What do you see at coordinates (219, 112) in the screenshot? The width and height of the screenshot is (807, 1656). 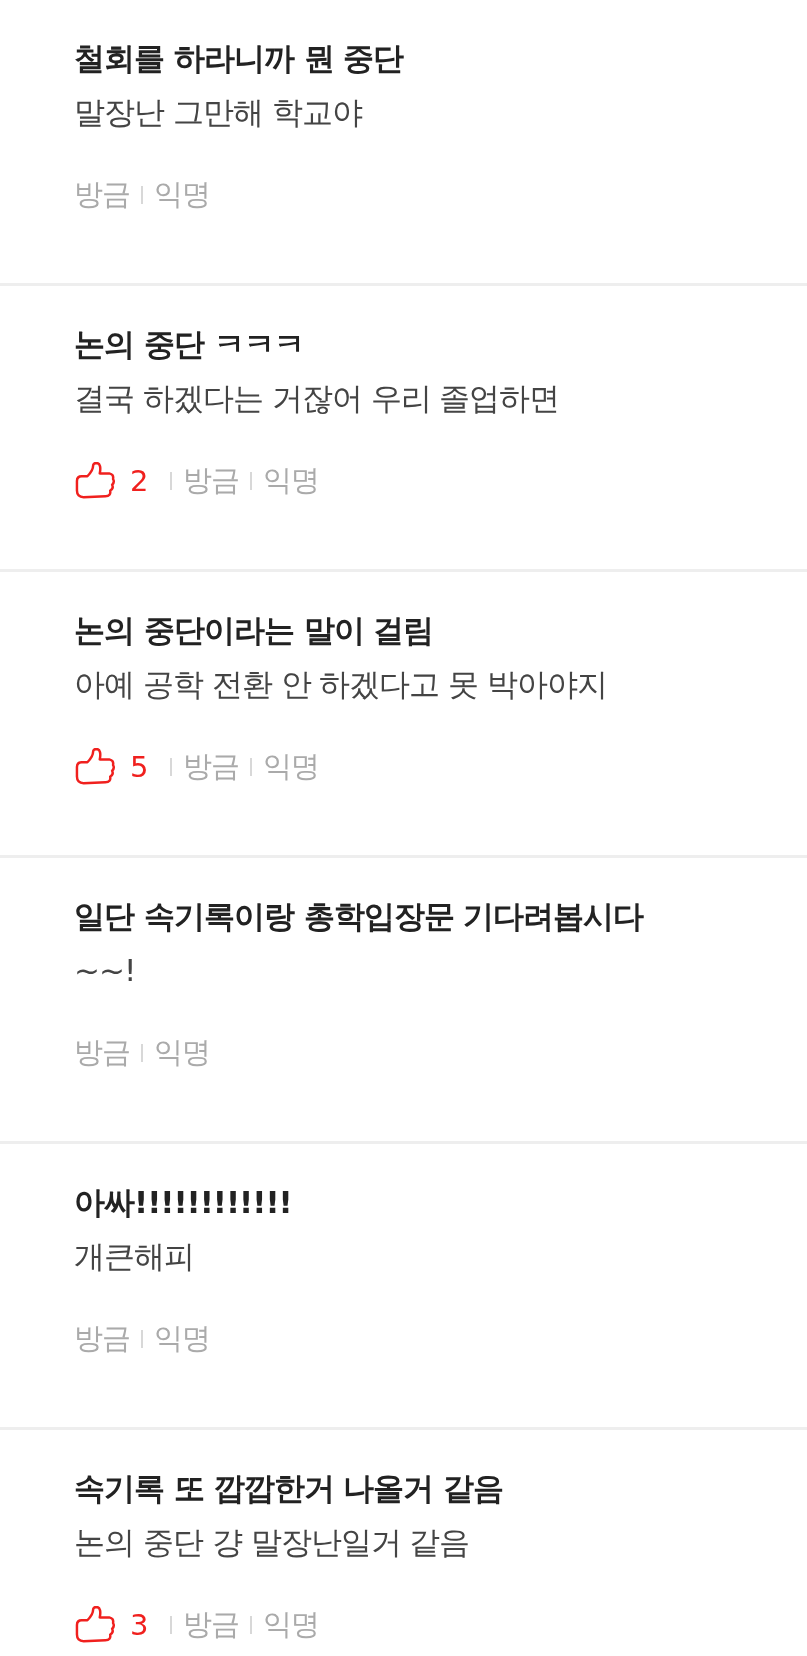 I see `comment-text: 말장난 그만해 학교야` at bounding box center [219, 112].